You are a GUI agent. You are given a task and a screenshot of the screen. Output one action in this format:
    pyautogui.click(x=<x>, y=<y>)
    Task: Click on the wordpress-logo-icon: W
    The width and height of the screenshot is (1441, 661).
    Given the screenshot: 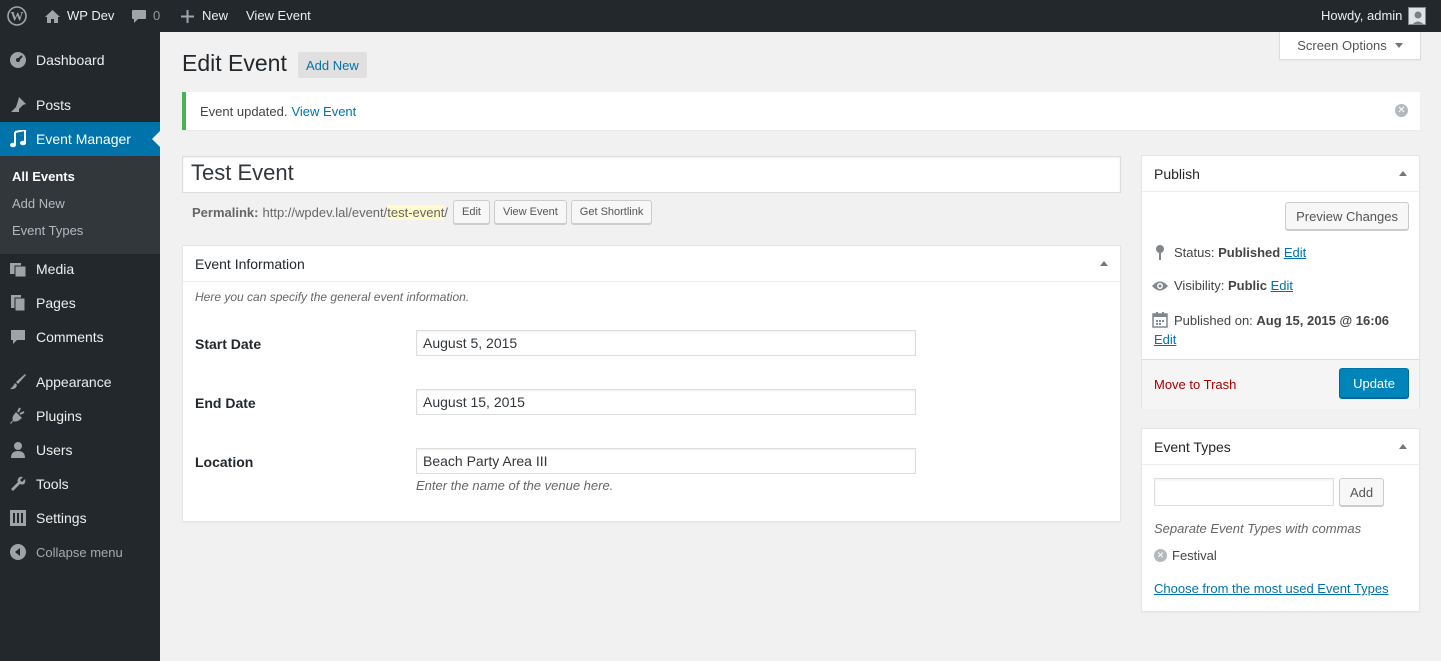 What is the action you would take?
    pyautogui.click(x=17, y=16)
    